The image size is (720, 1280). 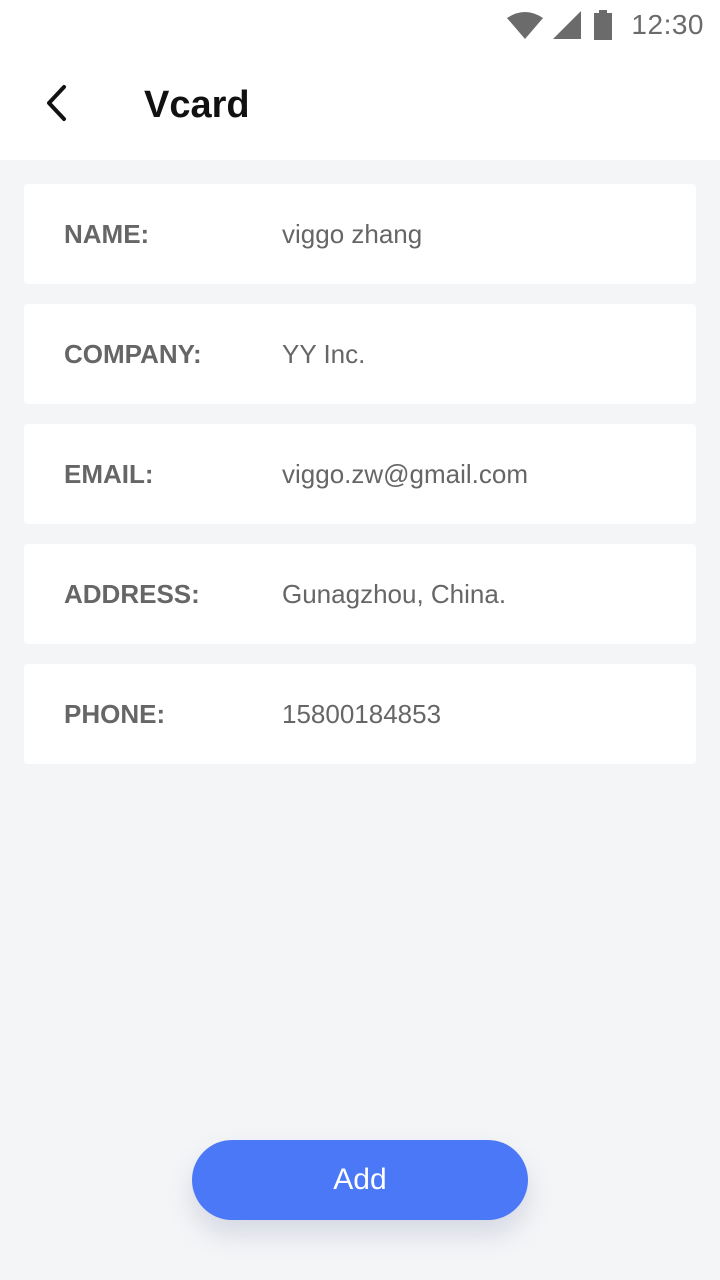 I want to click on field-label: ADDRESS:, so click(x=132, y=593).